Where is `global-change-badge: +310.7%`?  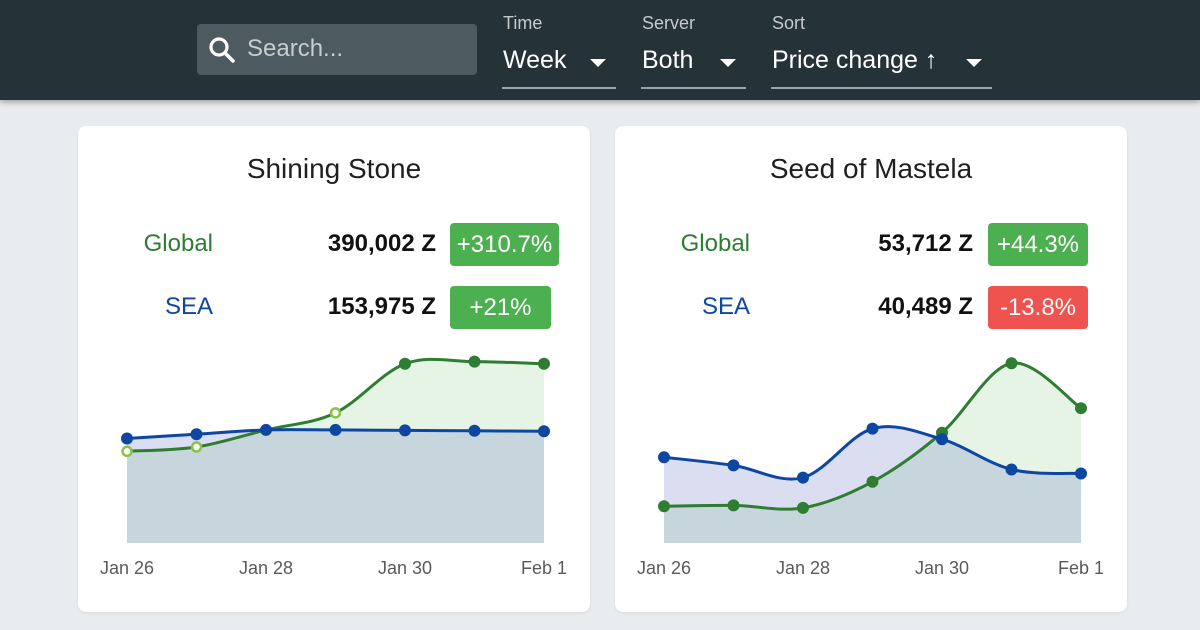
global-change-badge: +310.7% is located at coordinates (504, 244).